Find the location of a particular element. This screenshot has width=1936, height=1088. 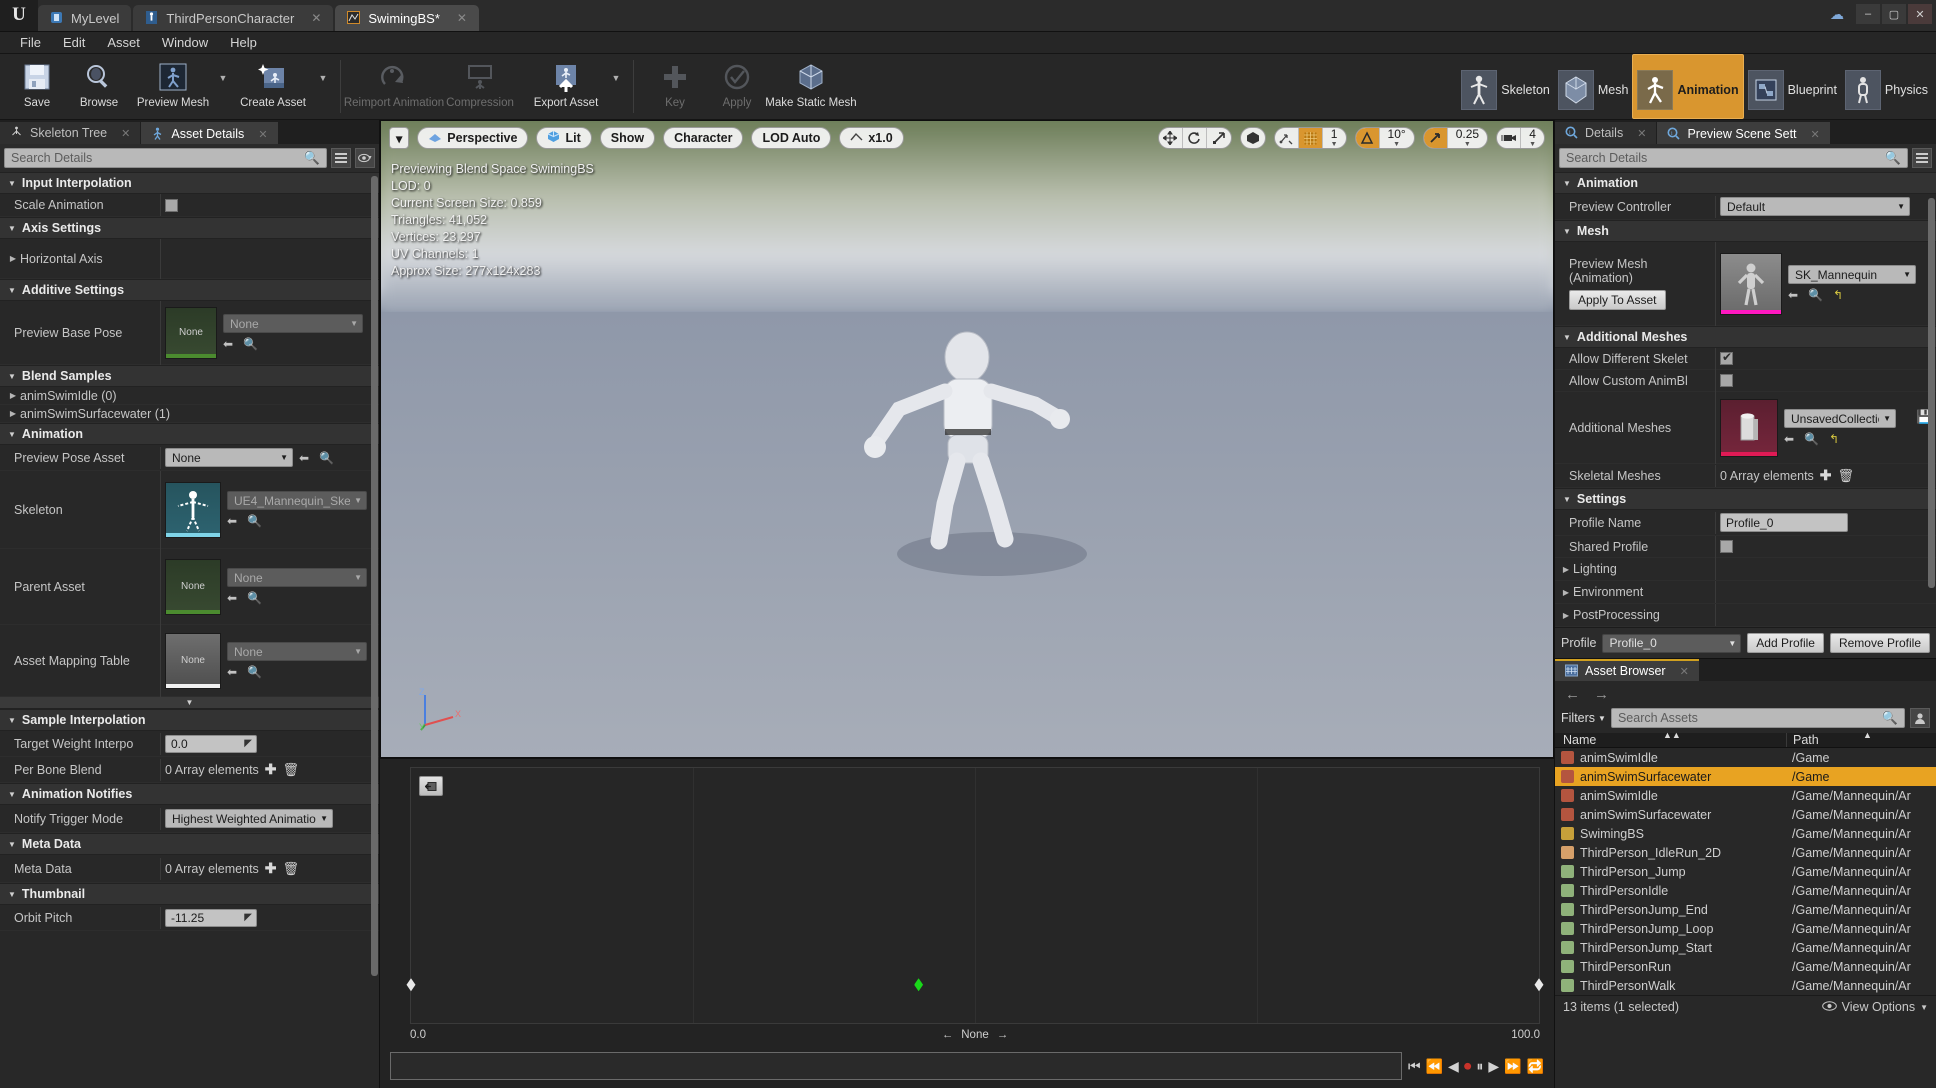

scale-snap-toggle is located at coordinates (1435, 138).